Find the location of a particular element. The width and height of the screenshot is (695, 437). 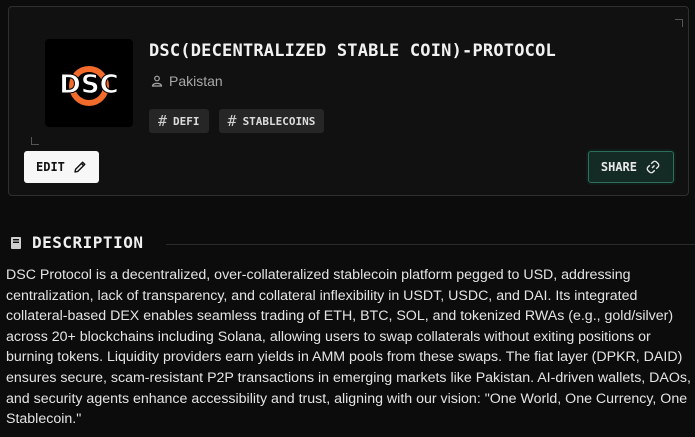

dsc-logo-icon: DSC is located at coordinates (89, 83).